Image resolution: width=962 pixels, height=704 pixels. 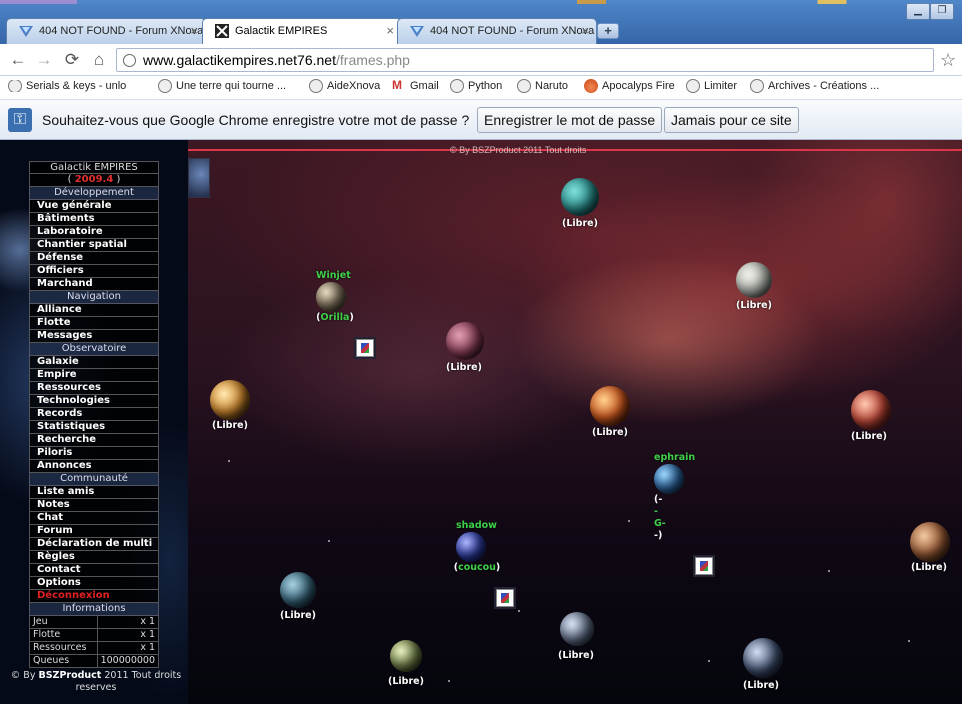 I want to click on game-version: ( 2009.4 ), so click(x=94, y=180).